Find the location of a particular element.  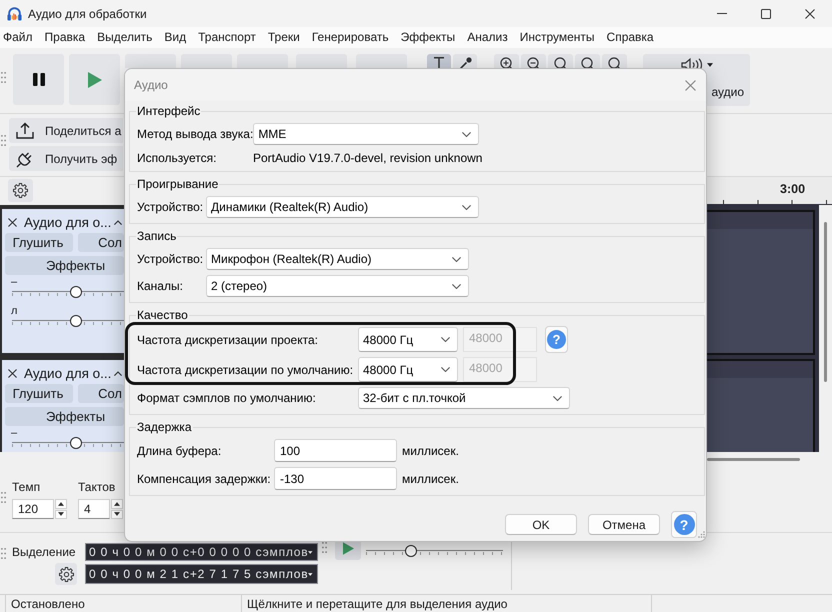

input-field: -130 is located at coordinates (335, 478).